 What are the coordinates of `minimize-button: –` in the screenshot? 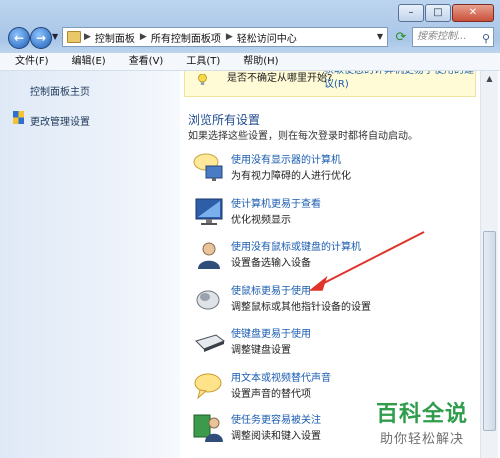 It's located at (411, 13).